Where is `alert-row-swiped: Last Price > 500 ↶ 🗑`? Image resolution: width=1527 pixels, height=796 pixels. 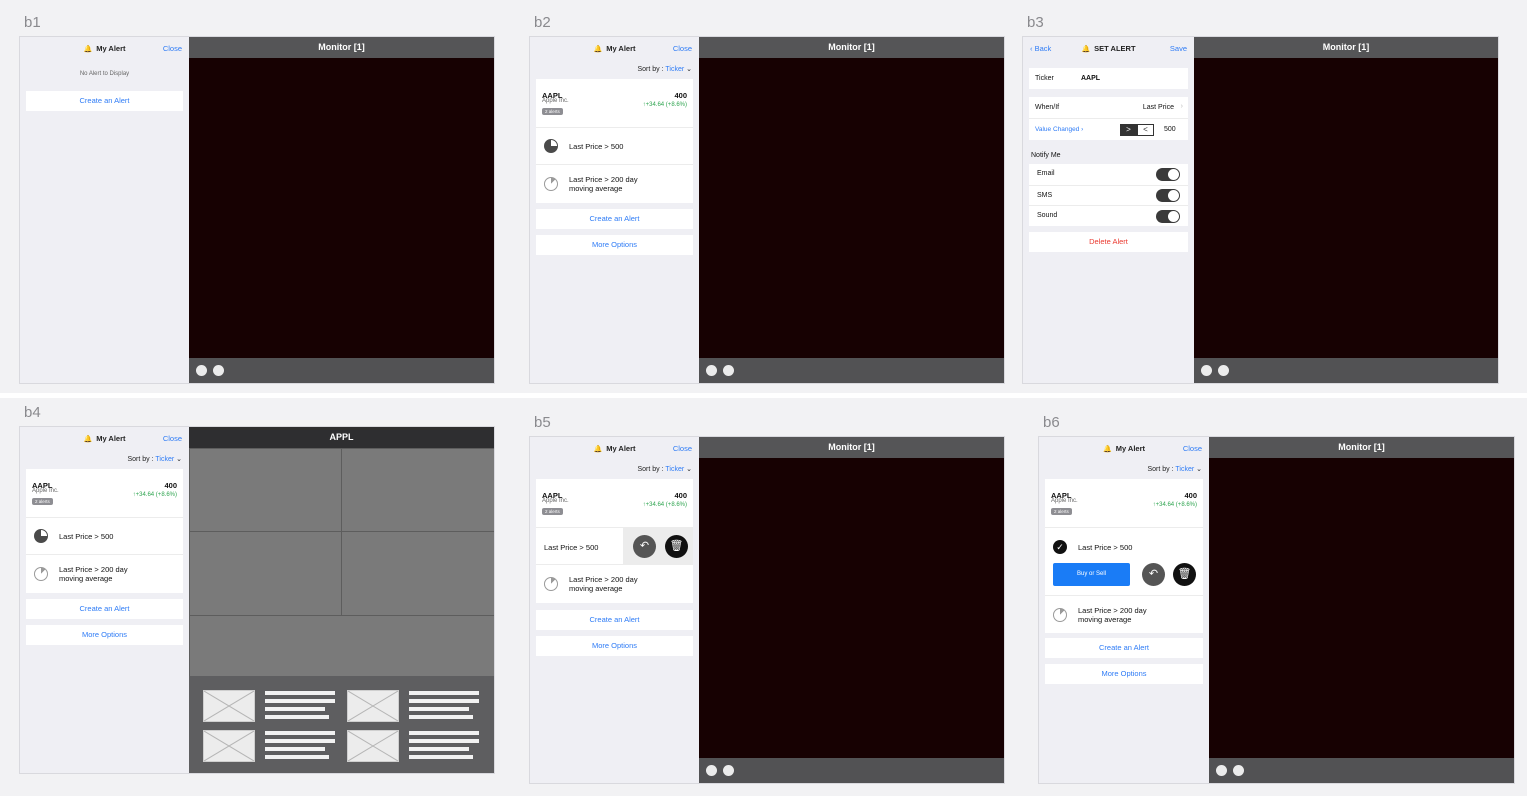 alert-row-swiped: Last Price > 500 ↶ 🗑 is located at coordinates (614, 546).